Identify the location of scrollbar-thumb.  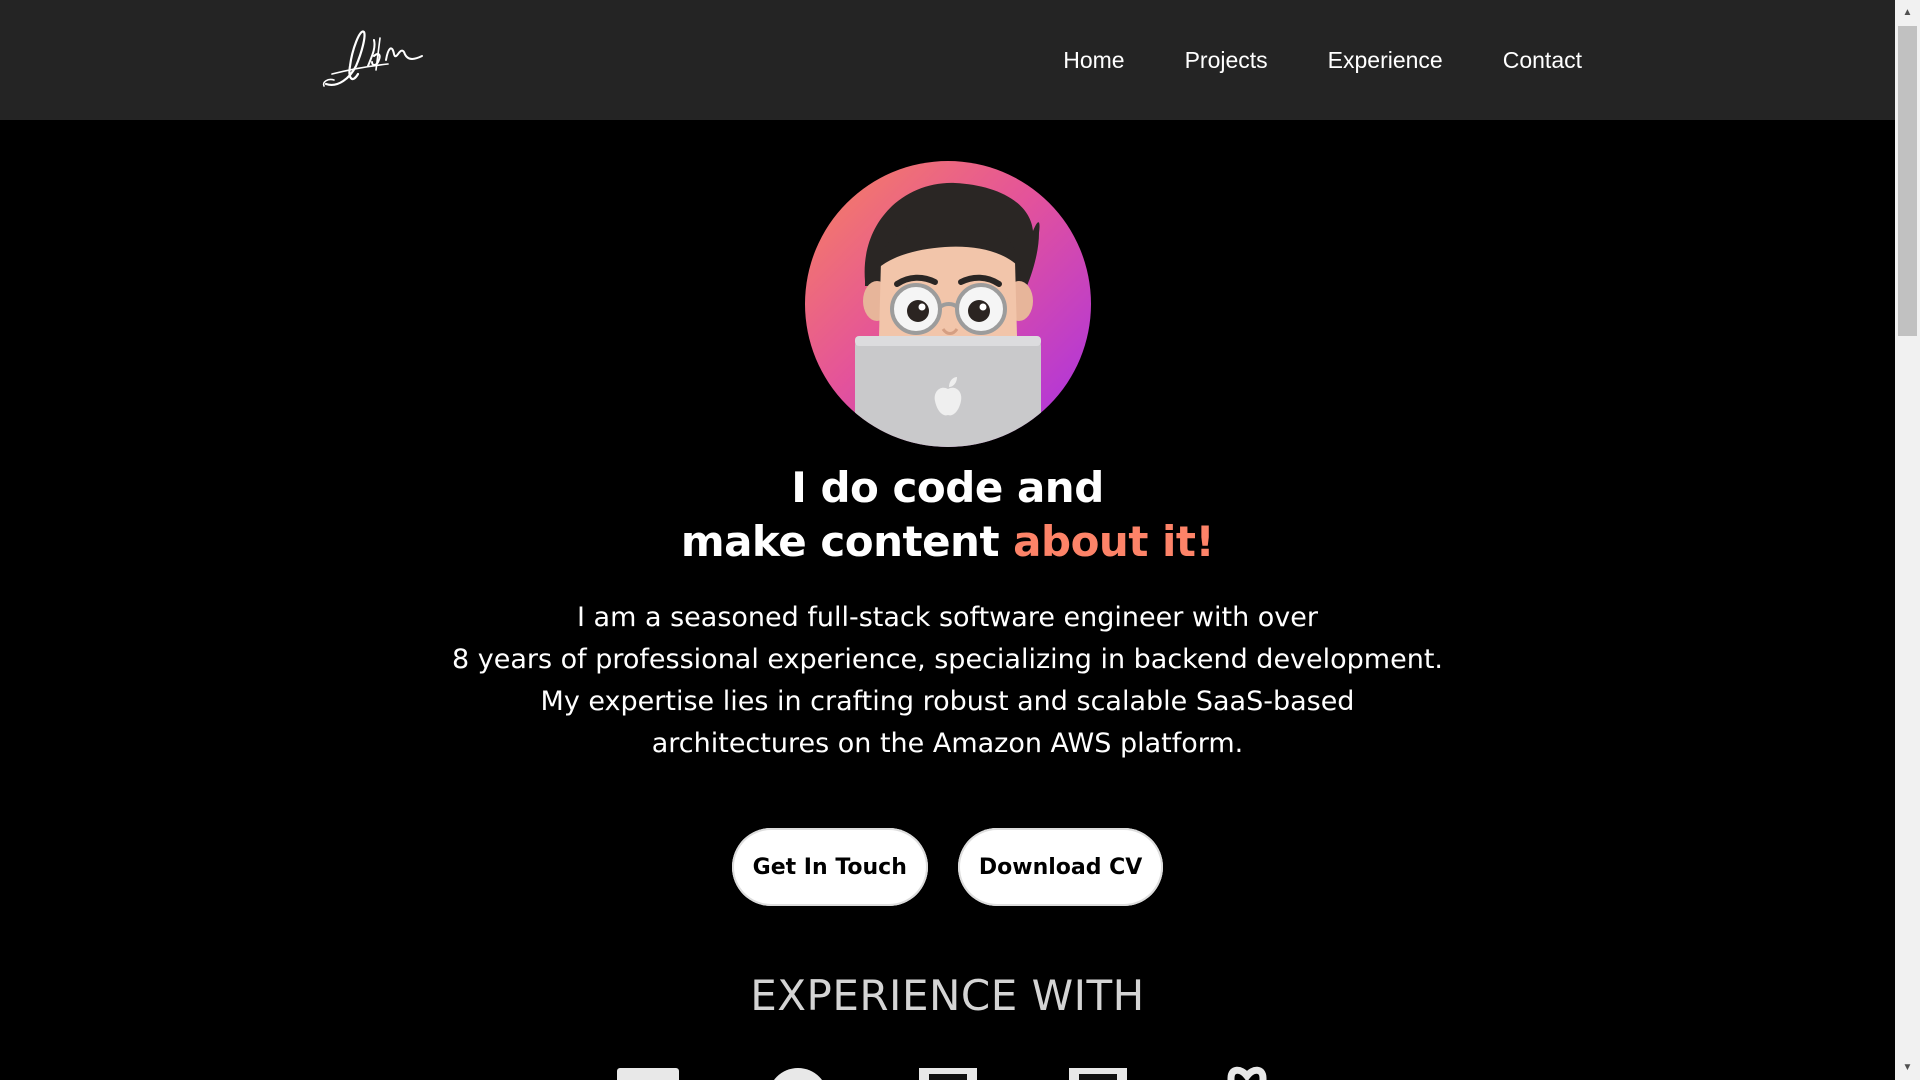
(1907, 181).